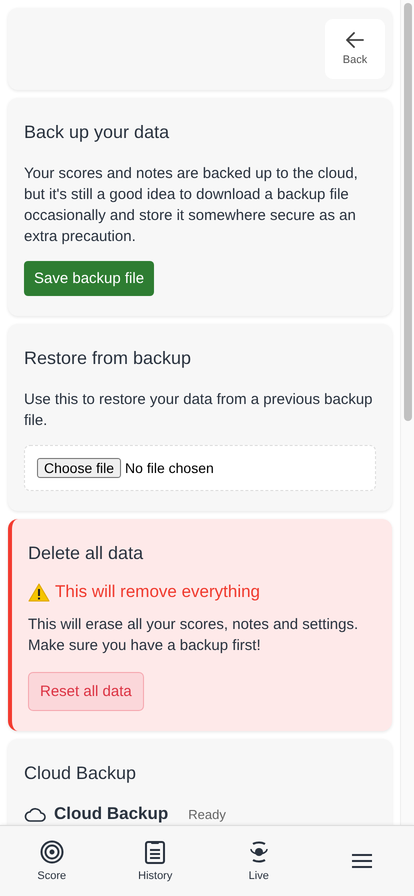 The width and height of the screenshot is (414, 896). I want to click on section-text: Use this to restore your data from a previous backup file., so click(199, 410).